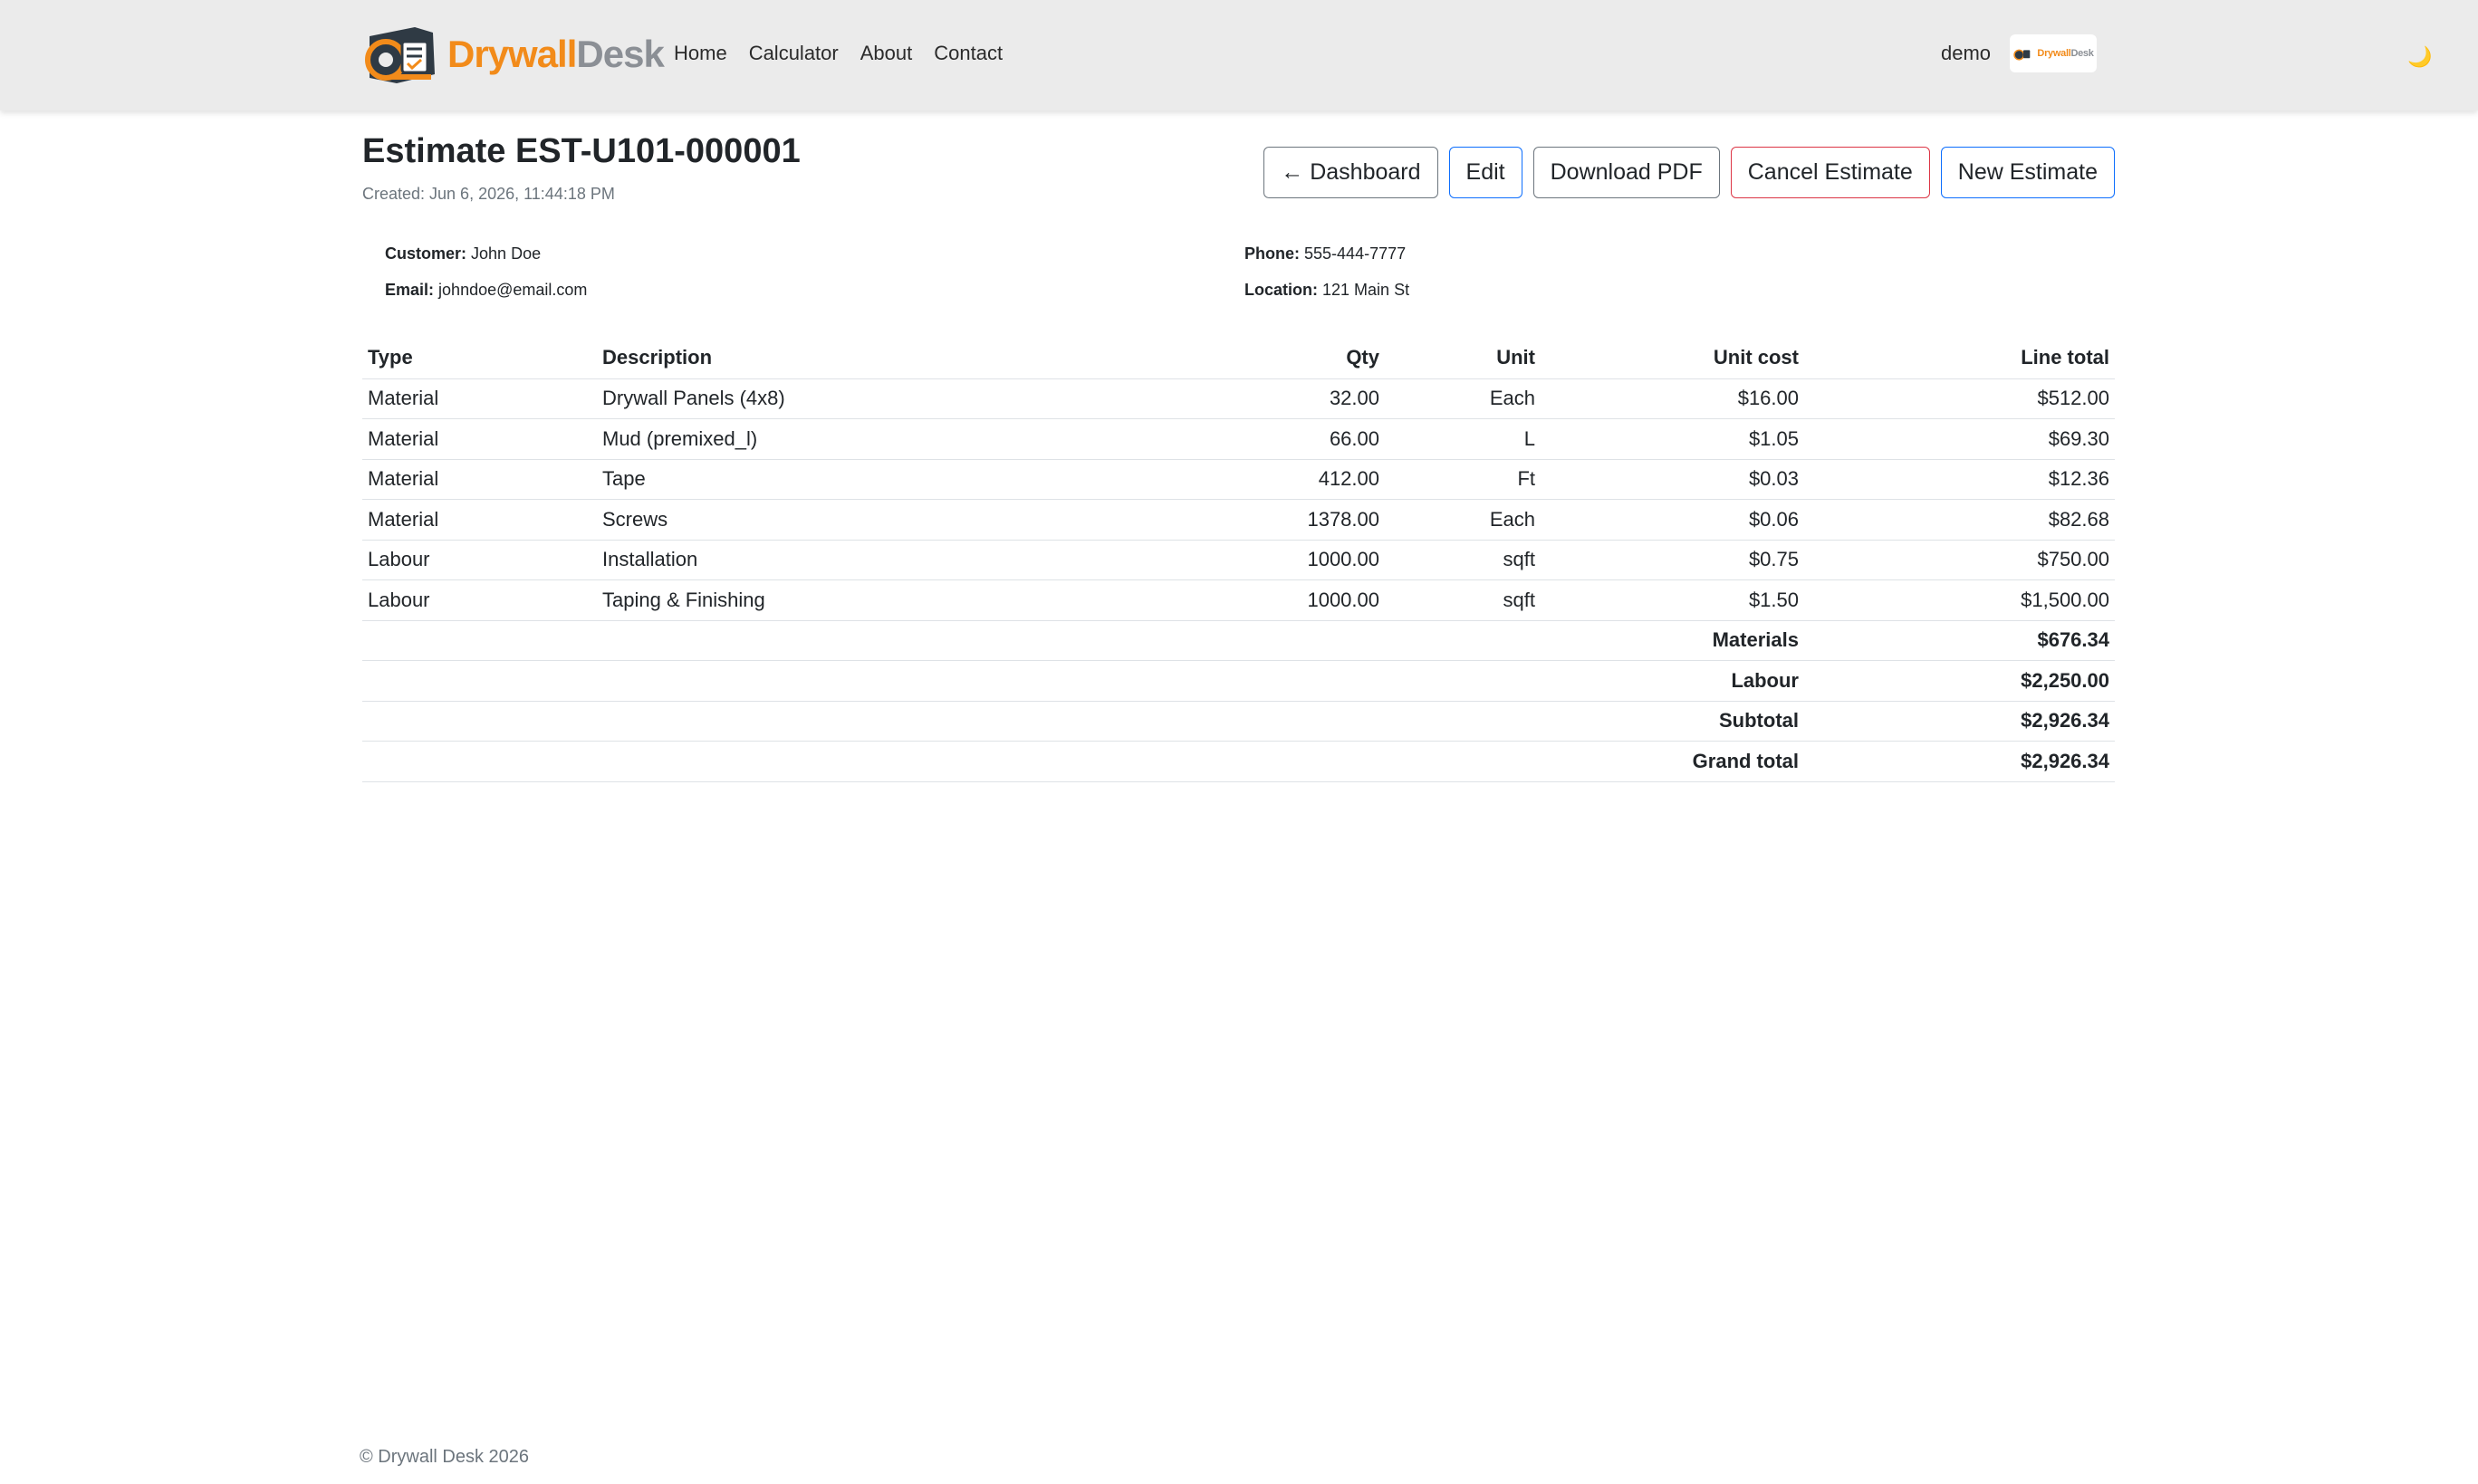 This screenshot has width=2478, height=1484. Describe the element at coordinates (2027, 172) in the screenshot. I see `new-estimate-button: New Estimate` at that location.